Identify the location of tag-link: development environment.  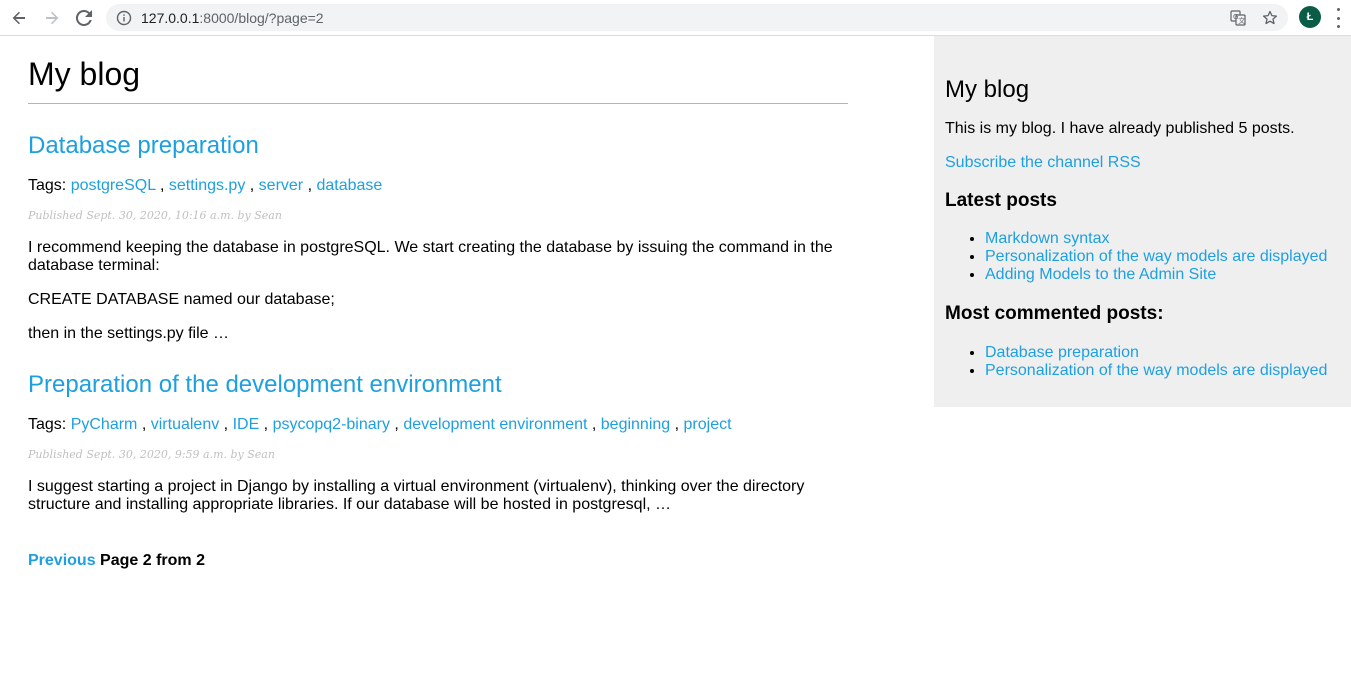
(495, 424).